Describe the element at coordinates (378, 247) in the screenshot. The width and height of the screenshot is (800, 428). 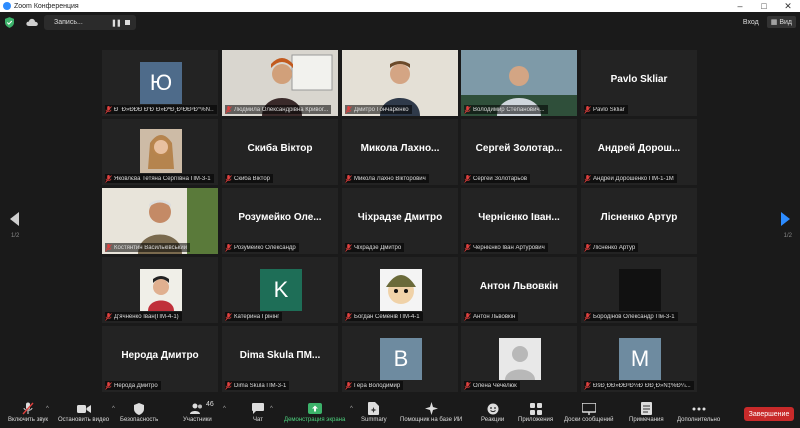
I see `participant-name: Чіхрадзе Дмитро` at that location.